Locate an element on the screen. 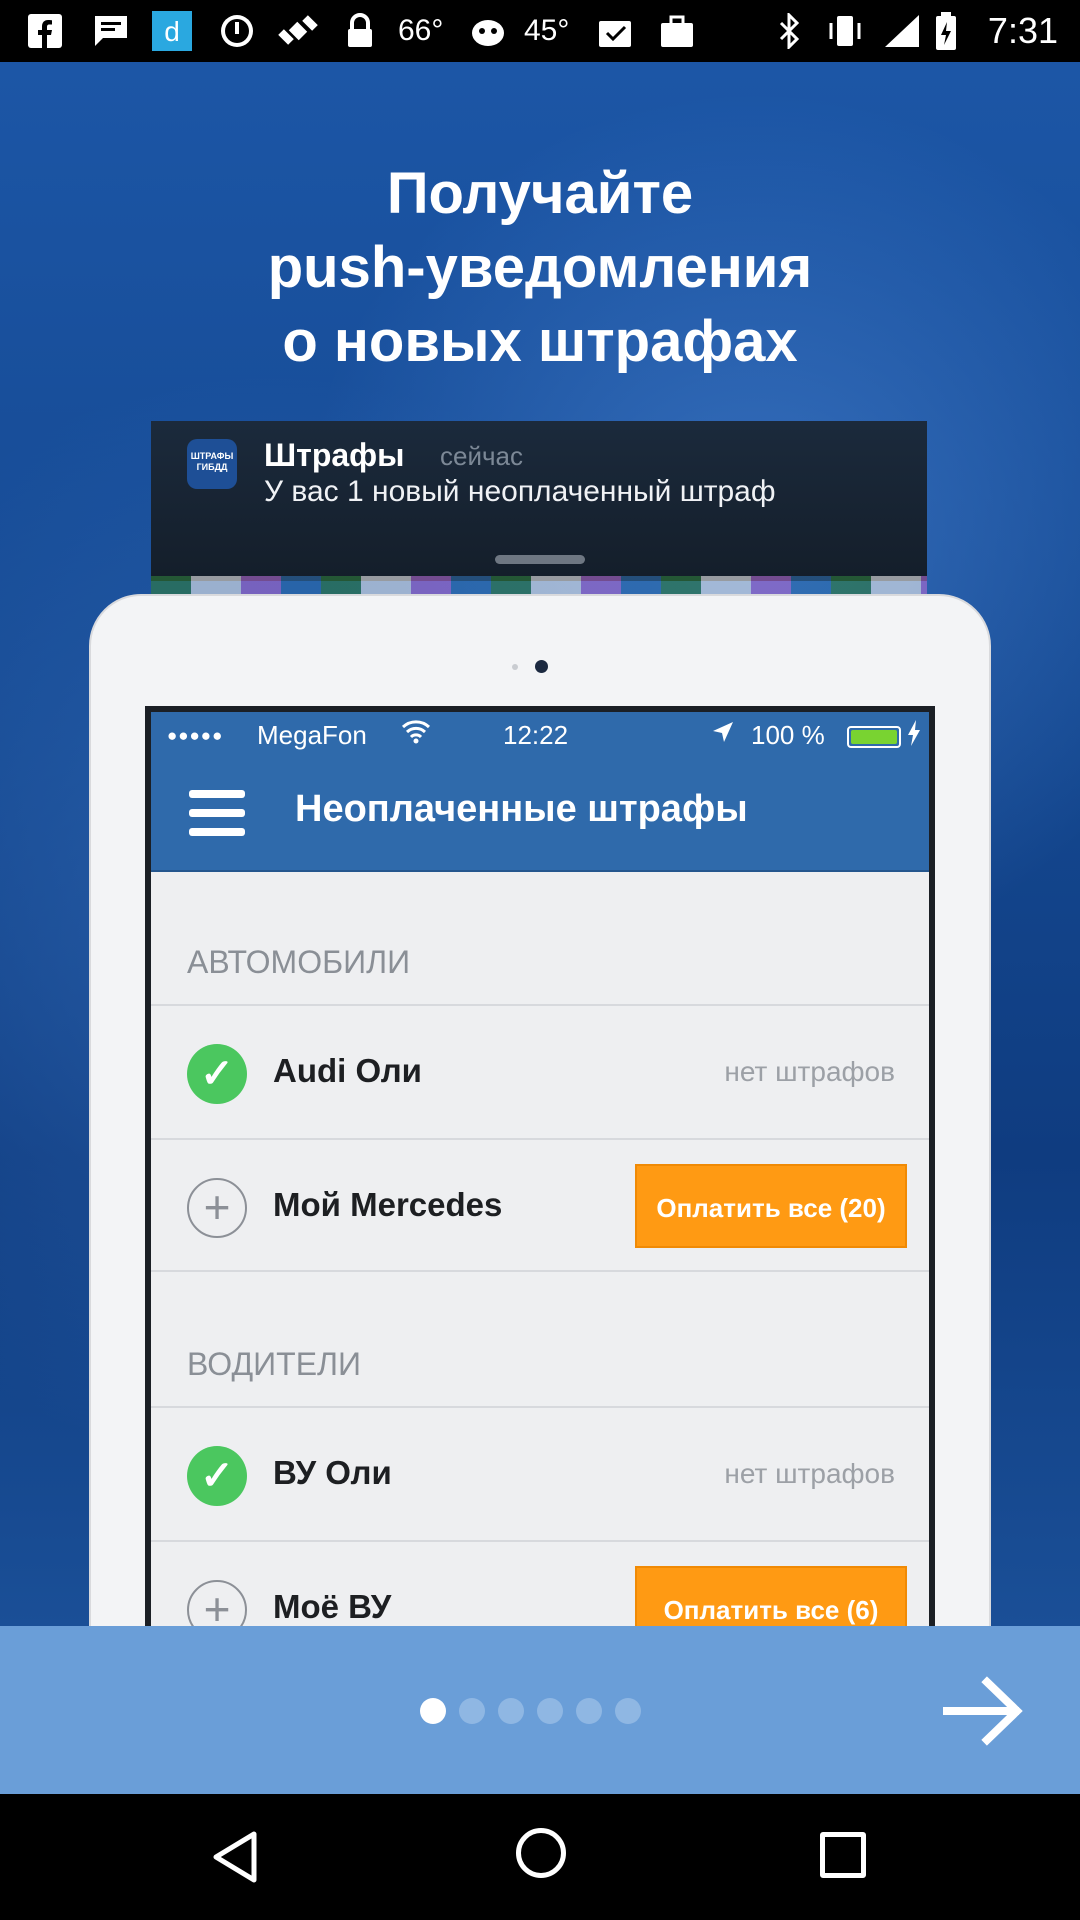 The width and height of the screenshot is (1080, 1920). list-item: ✓ Audi Оли нет штрафов is located at coordinates (540, 1071).